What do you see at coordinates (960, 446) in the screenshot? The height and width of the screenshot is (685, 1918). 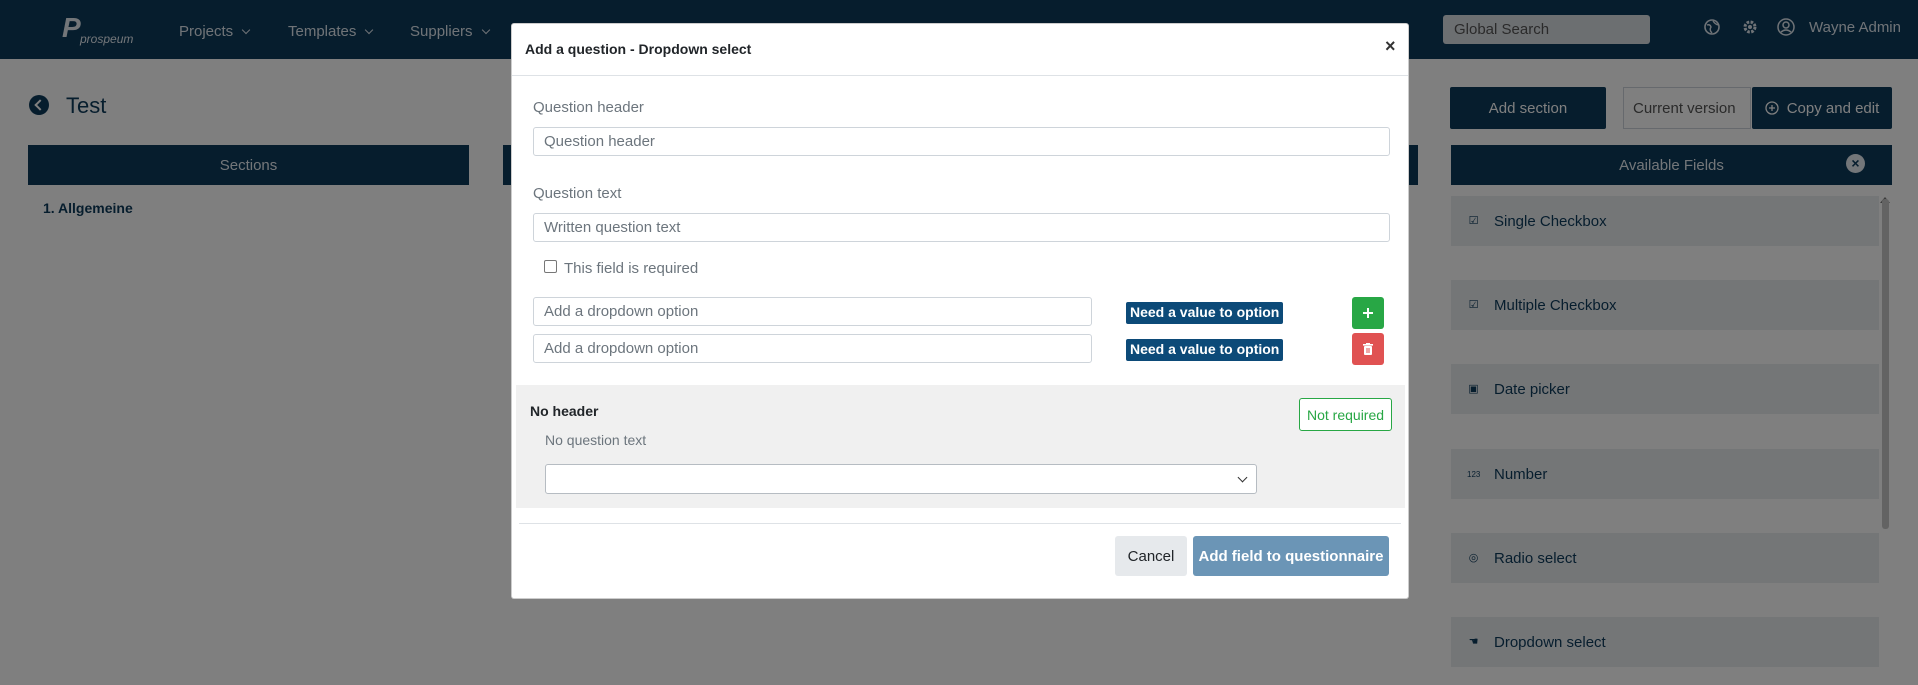 I see `question-preview: No header Not required No question text` at bounding box center [960, 446].